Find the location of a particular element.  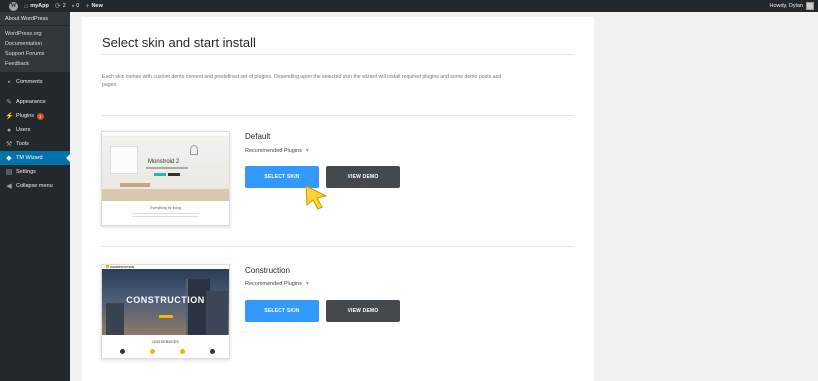

sidebar-item-label: Settings is located at coordinates (26, 172).